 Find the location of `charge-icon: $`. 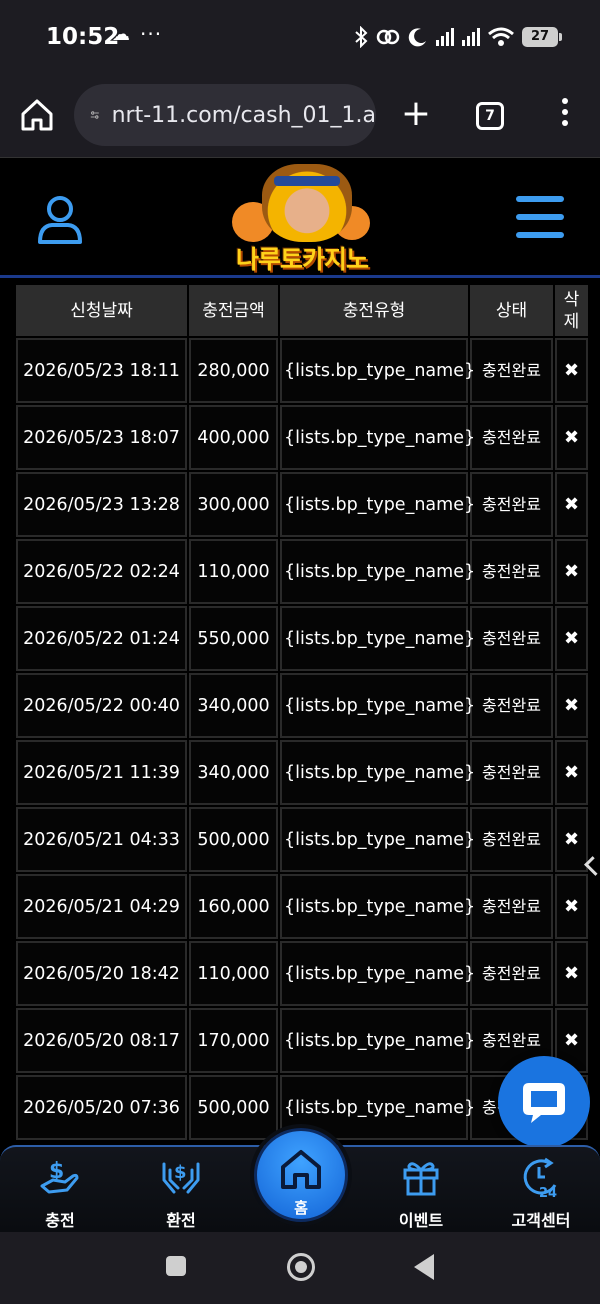

charge-icon: $ is located at coordinates (59, 1176).